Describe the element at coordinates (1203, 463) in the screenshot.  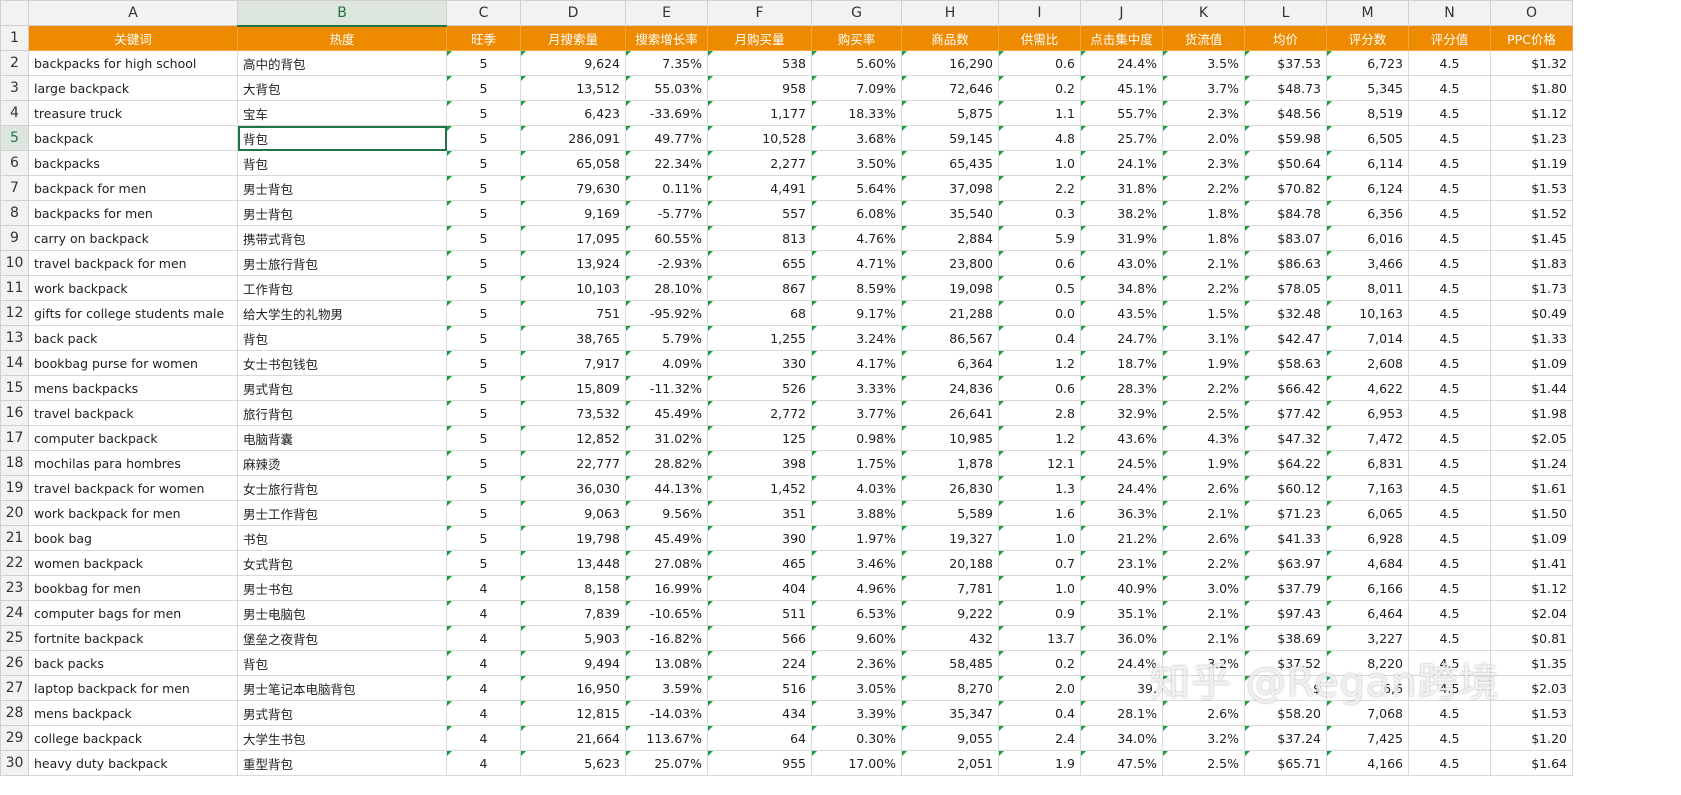
I see `table-cell: 1.9%` at that location.